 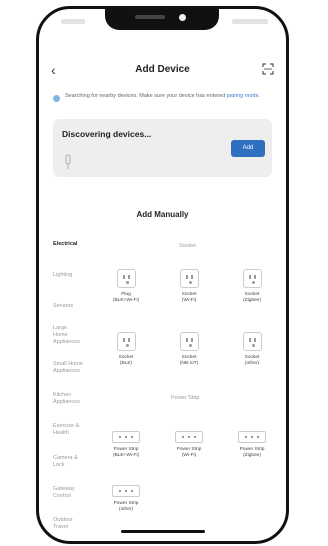 I want to click on device-label: Socket (Zigbee), so click(x=252, y=298).